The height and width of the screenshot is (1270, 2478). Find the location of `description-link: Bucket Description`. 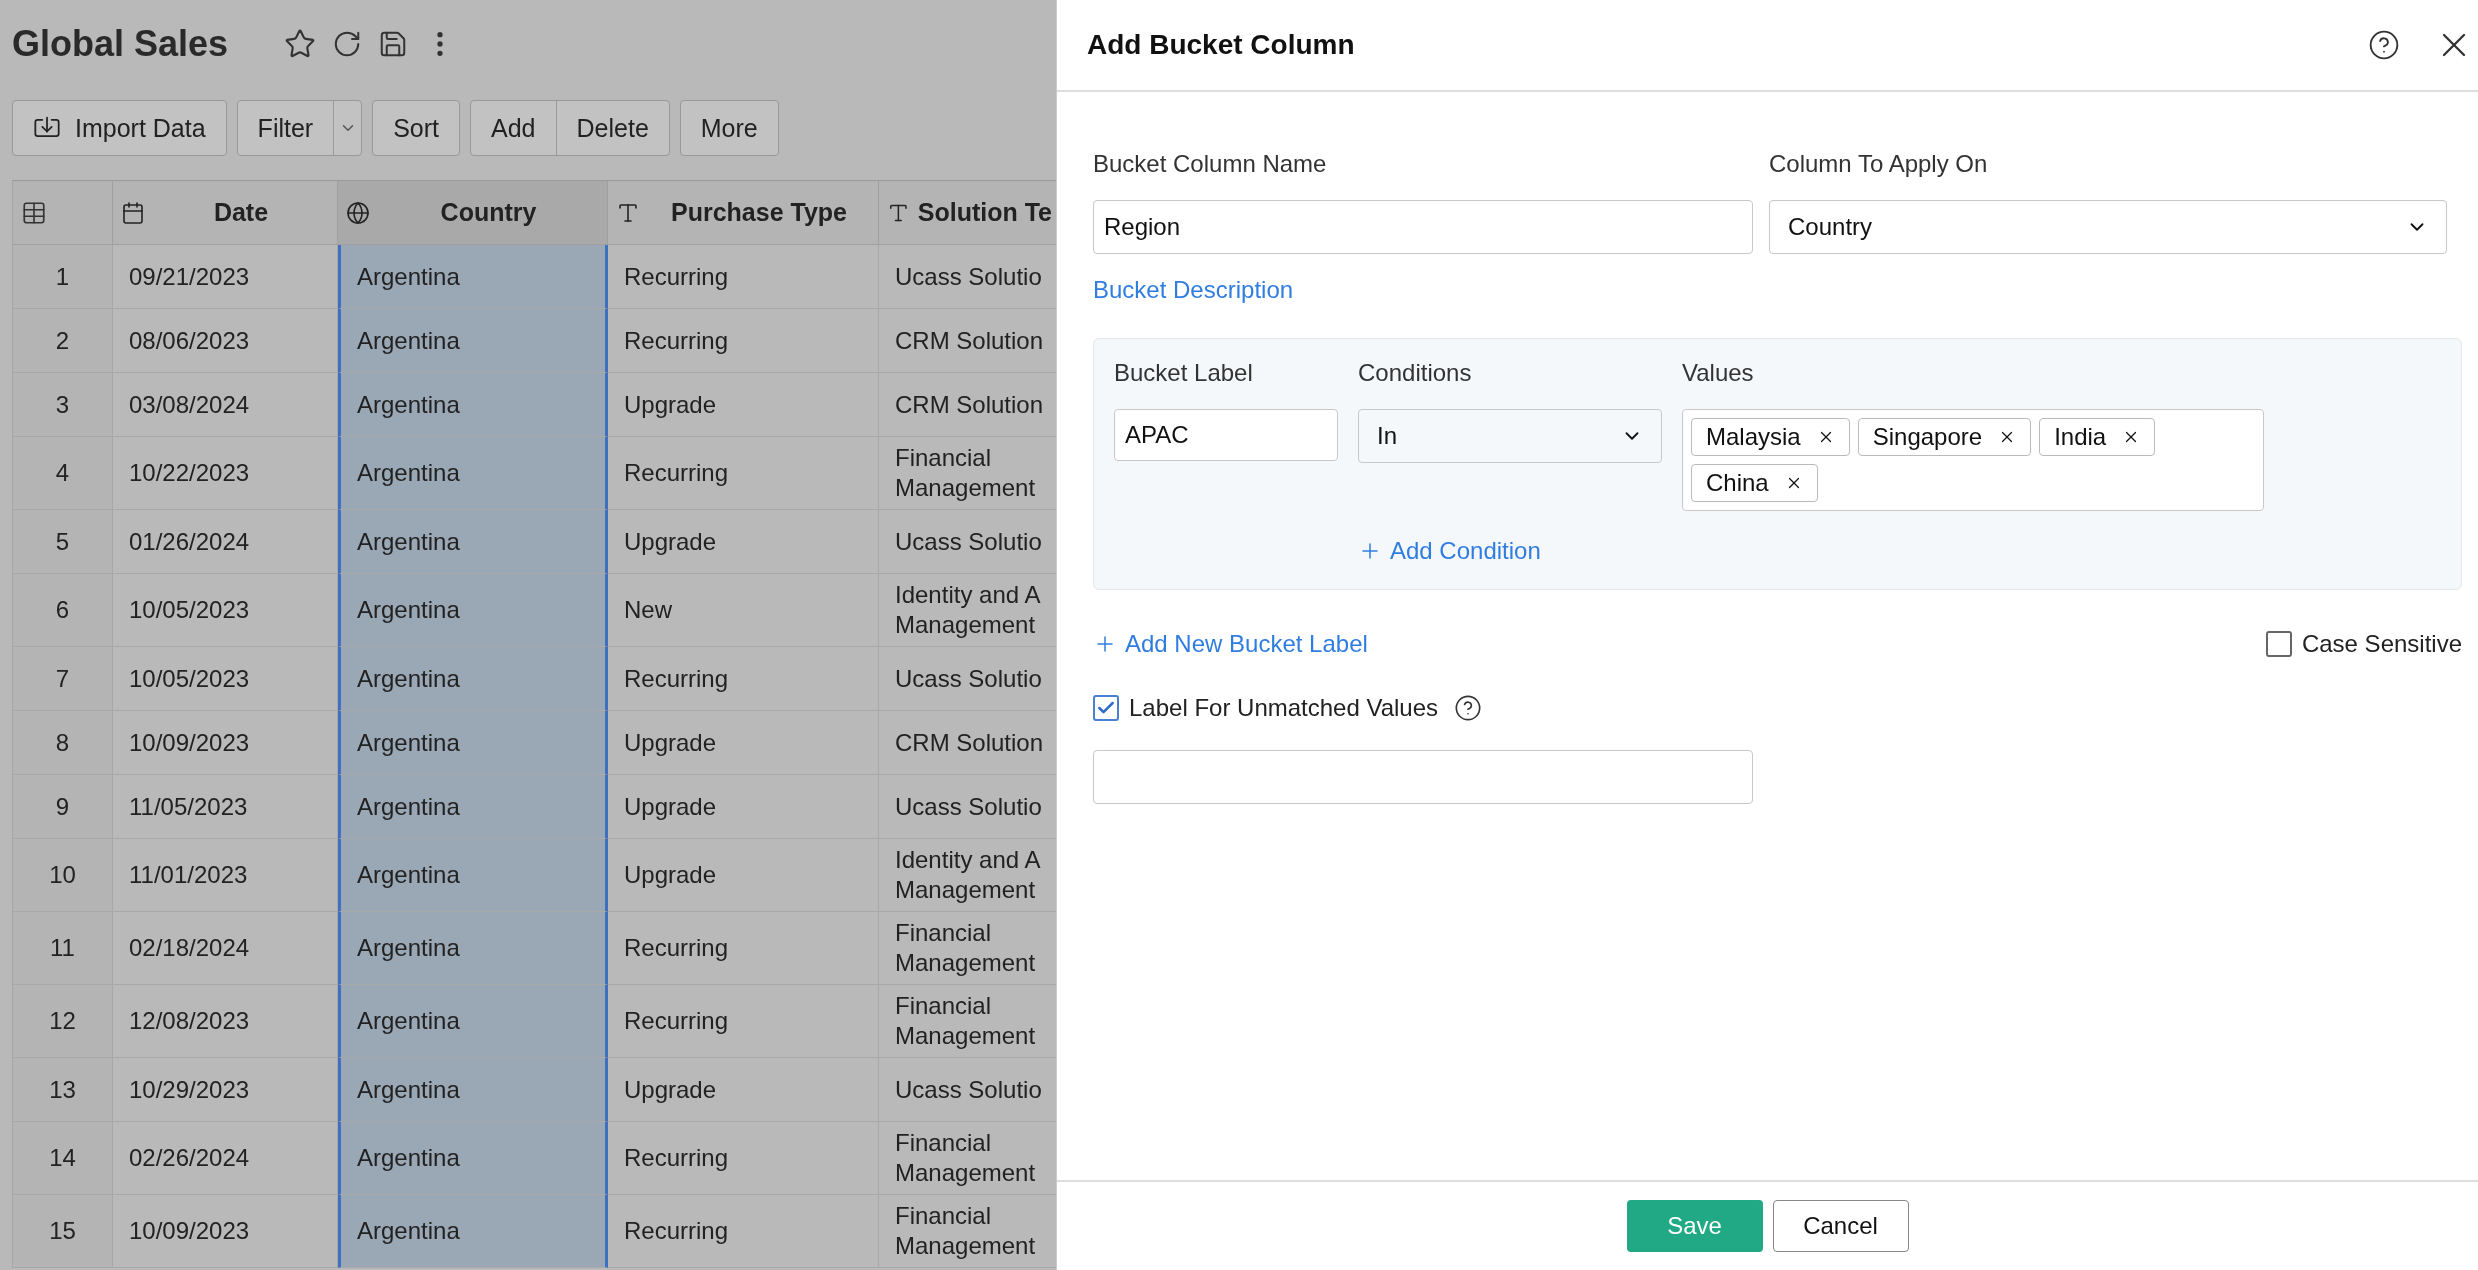

description-link: Bucket Description is located at coordinates (1193, 290).